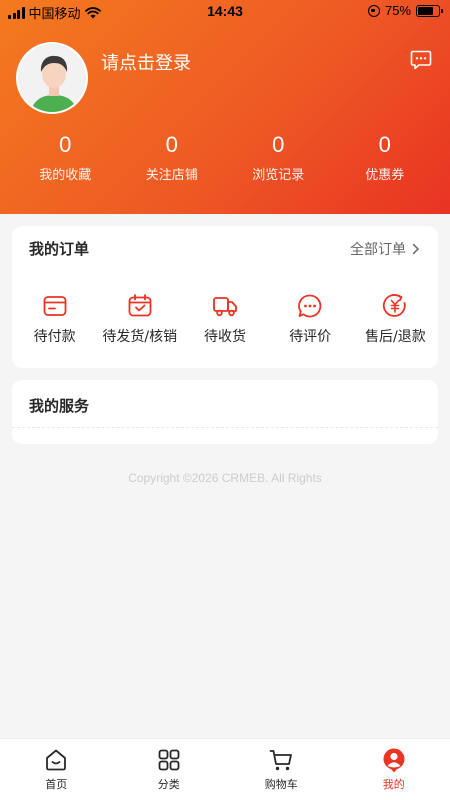 The height and width of the screenshot is (800, 450). I want to click on tab-bar: 首页 分类 购物车 我的, so click(225, 769).